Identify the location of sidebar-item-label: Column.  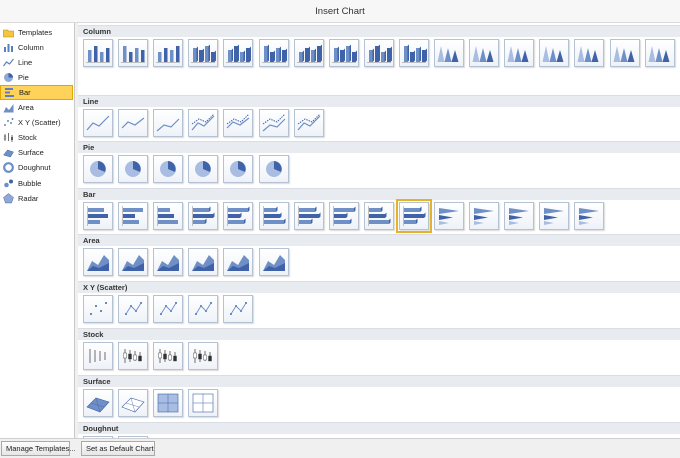
(31, 47).